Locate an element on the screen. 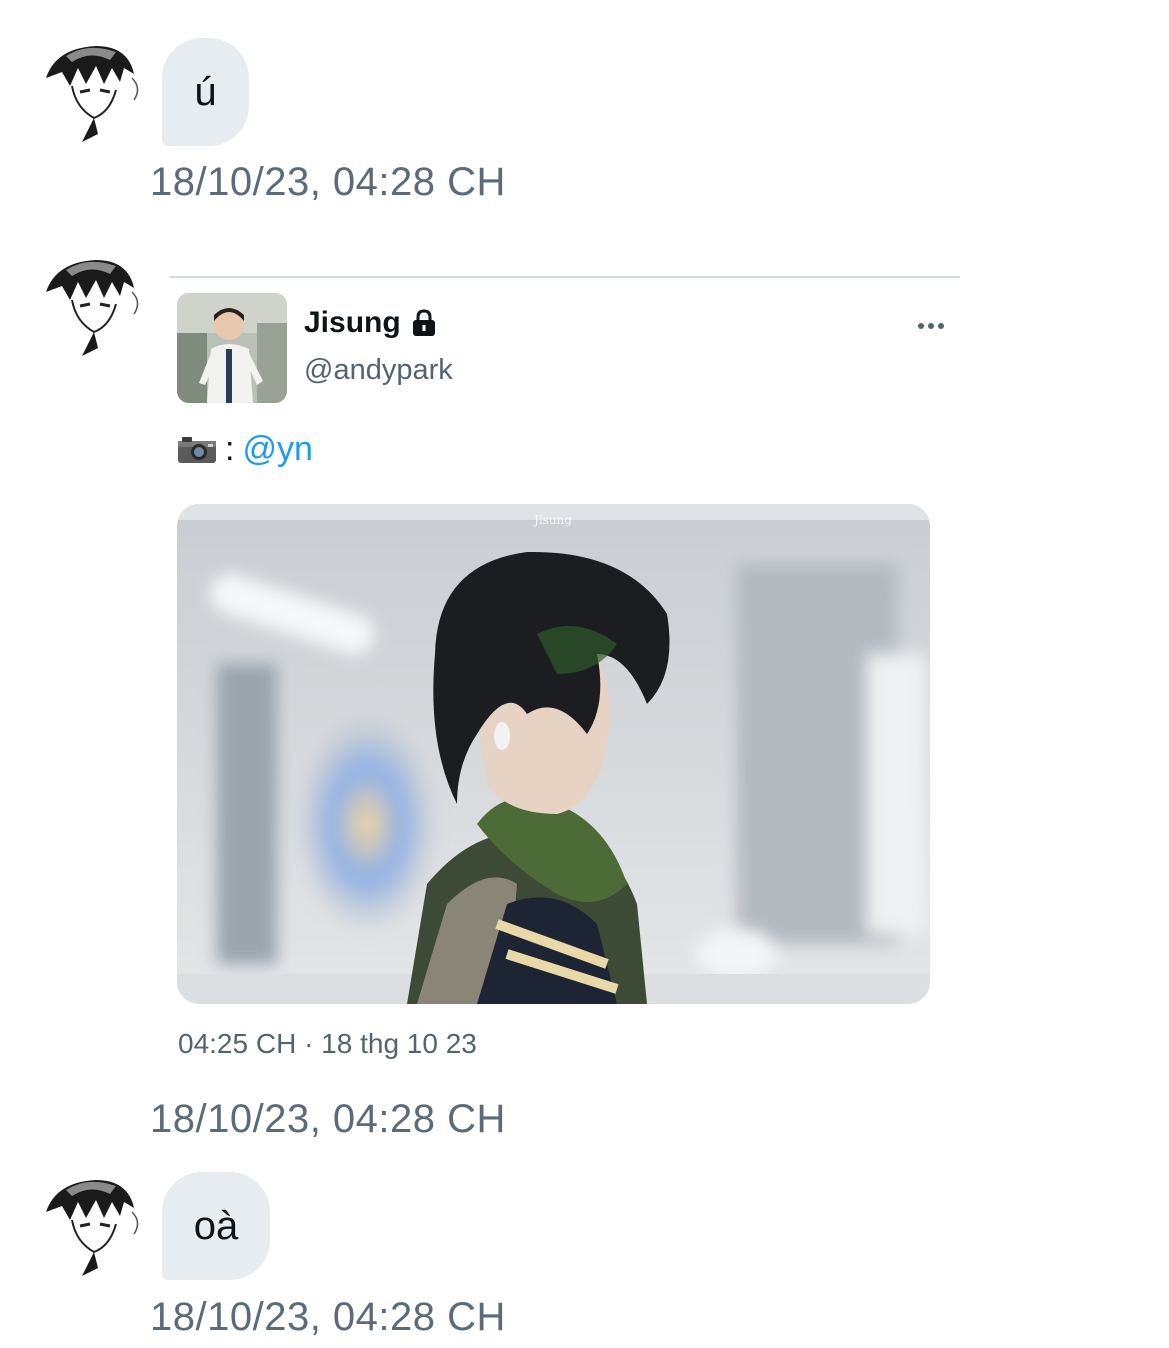 The height and width of the screenshot is (1348, 1169). child-photo-avatar-icon is located at coordinates (232, 348).